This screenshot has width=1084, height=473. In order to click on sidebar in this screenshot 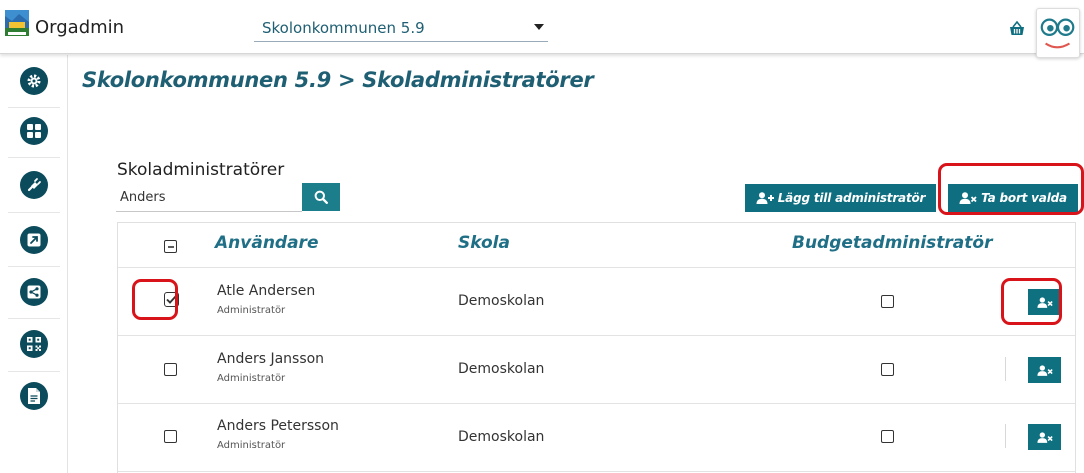, I will do `click(34, 264)`.